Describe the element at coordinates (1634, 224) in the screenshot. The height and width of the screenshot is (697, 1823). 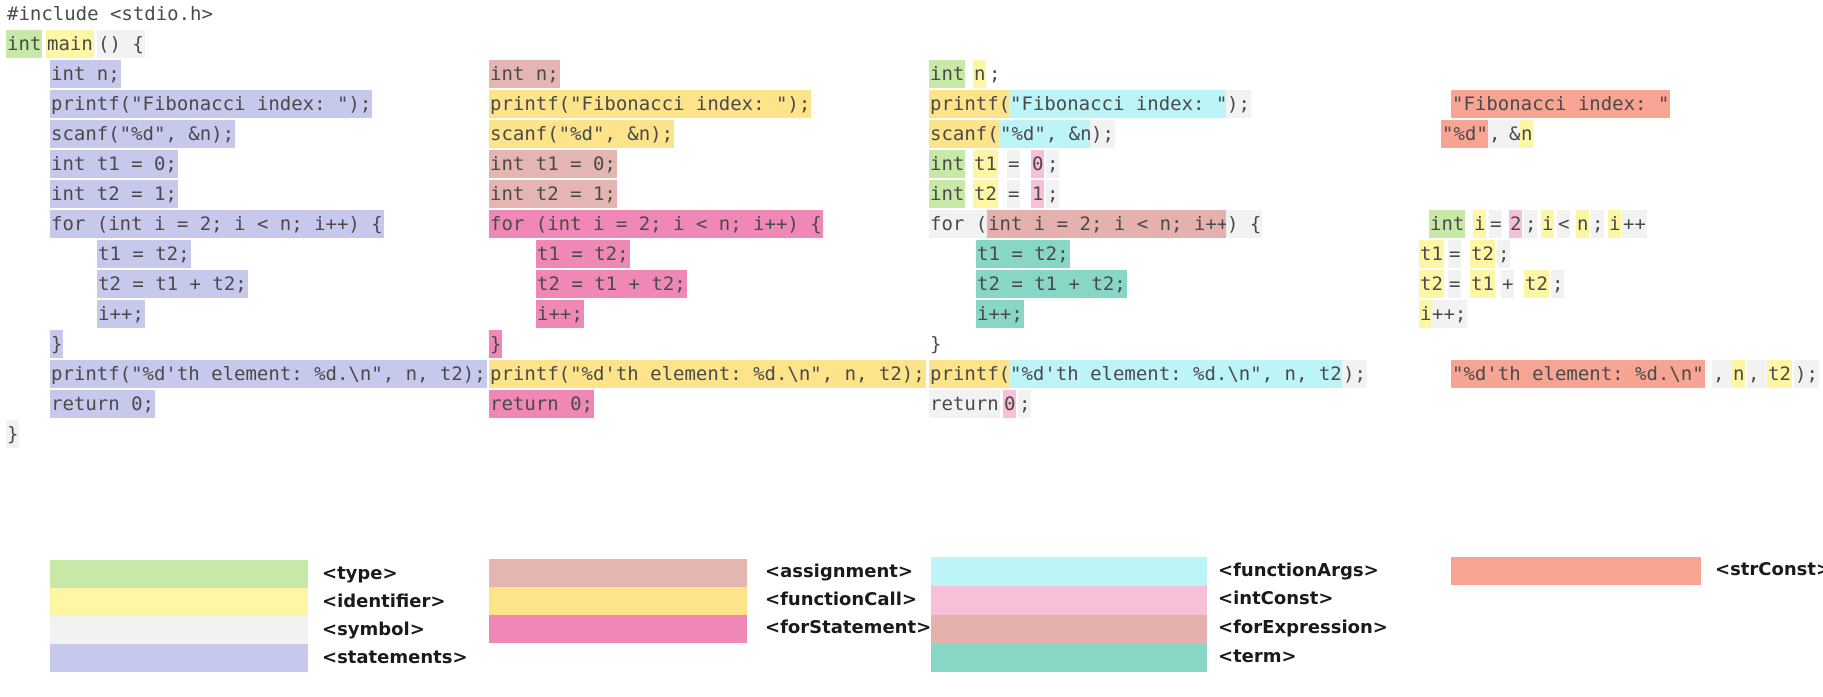
I see `code-token-leaf-tokens: ++` at that location.